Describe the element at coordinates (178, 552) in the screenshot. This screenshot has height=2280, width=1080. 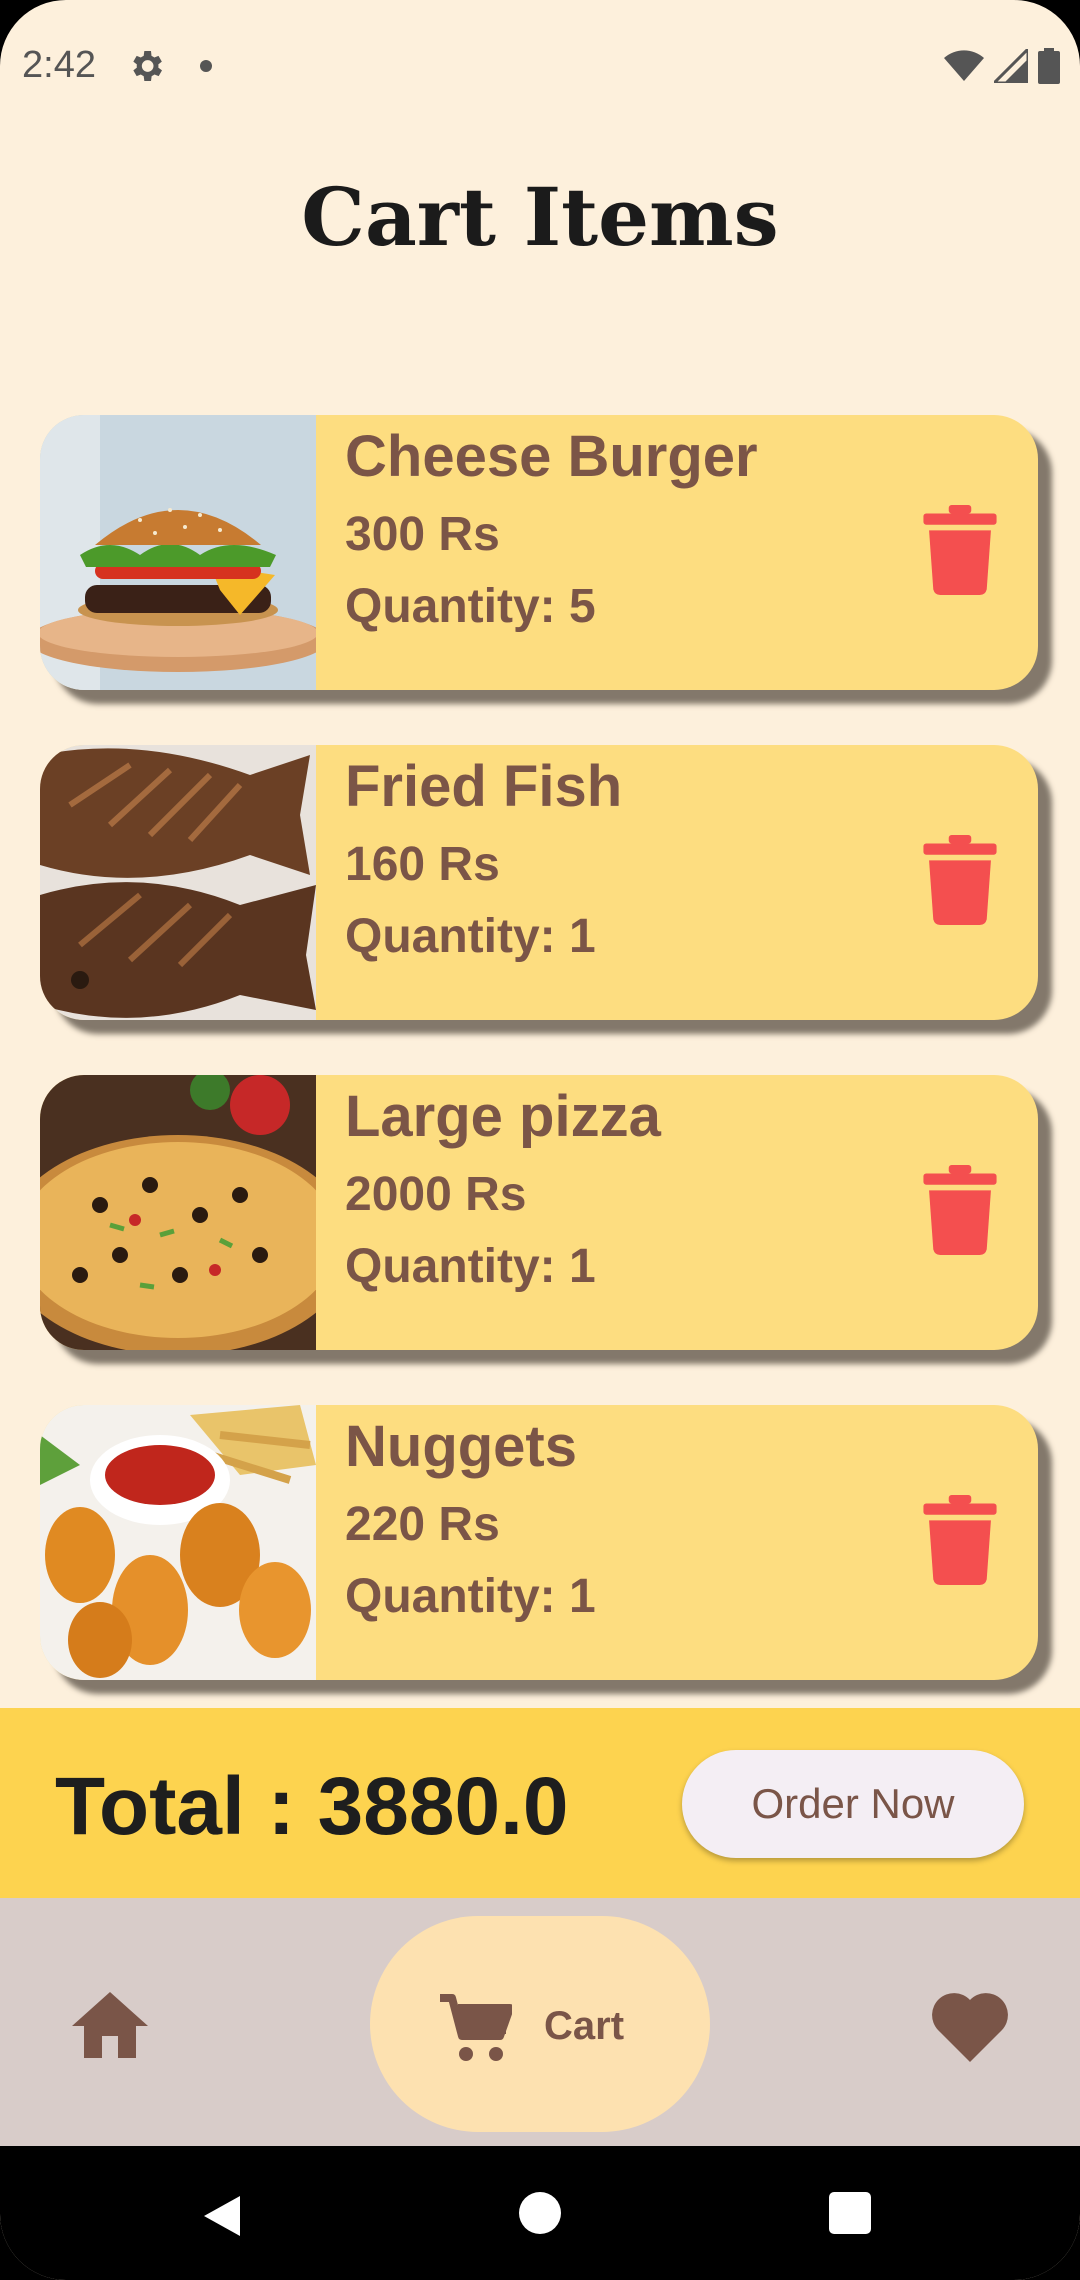
I see `burger-image` at that location.